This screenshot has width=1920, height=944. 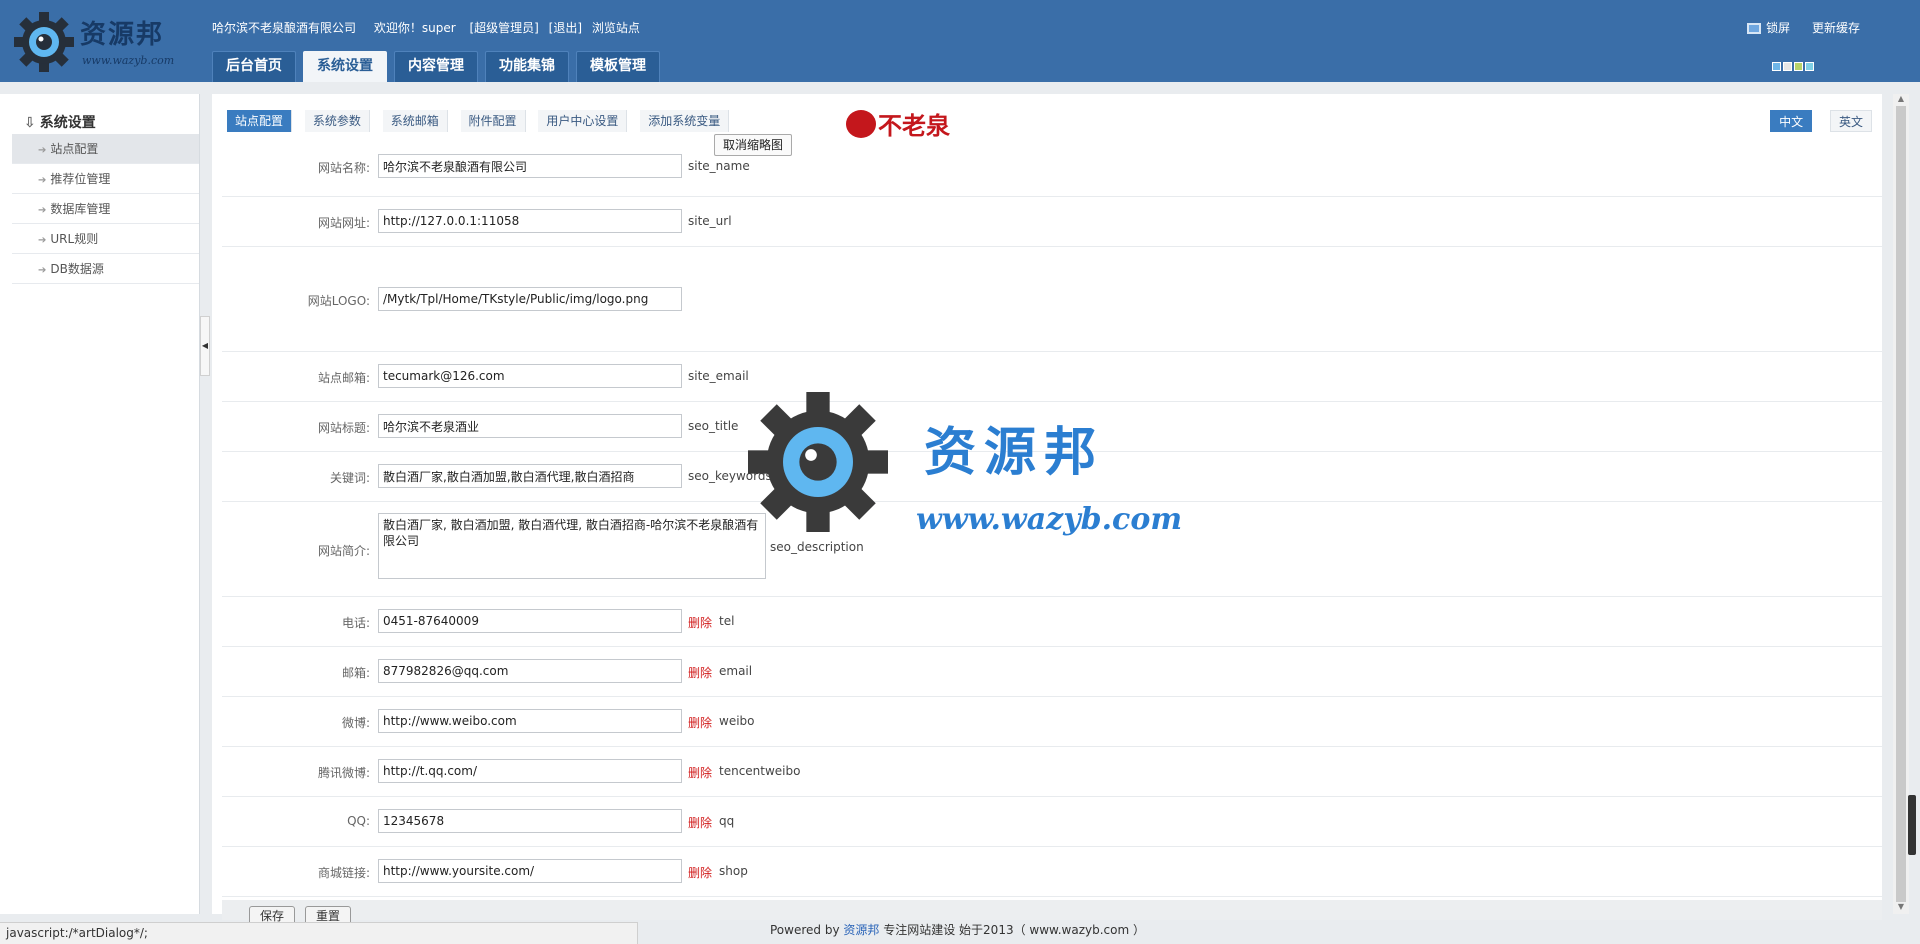 I want to click on field-label: 关键词:, so click(x=349, y=478).